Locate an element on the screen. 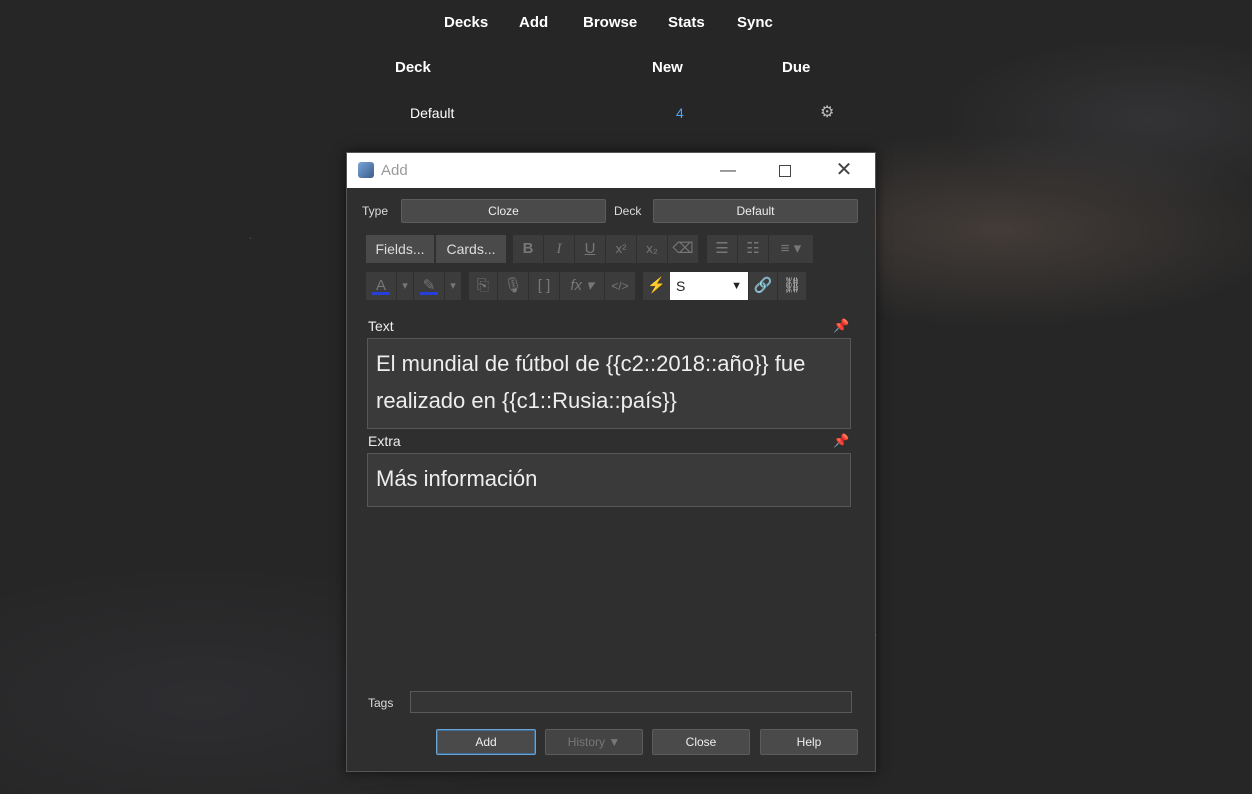  underline-icon: U is located at coordinates (590, 249).